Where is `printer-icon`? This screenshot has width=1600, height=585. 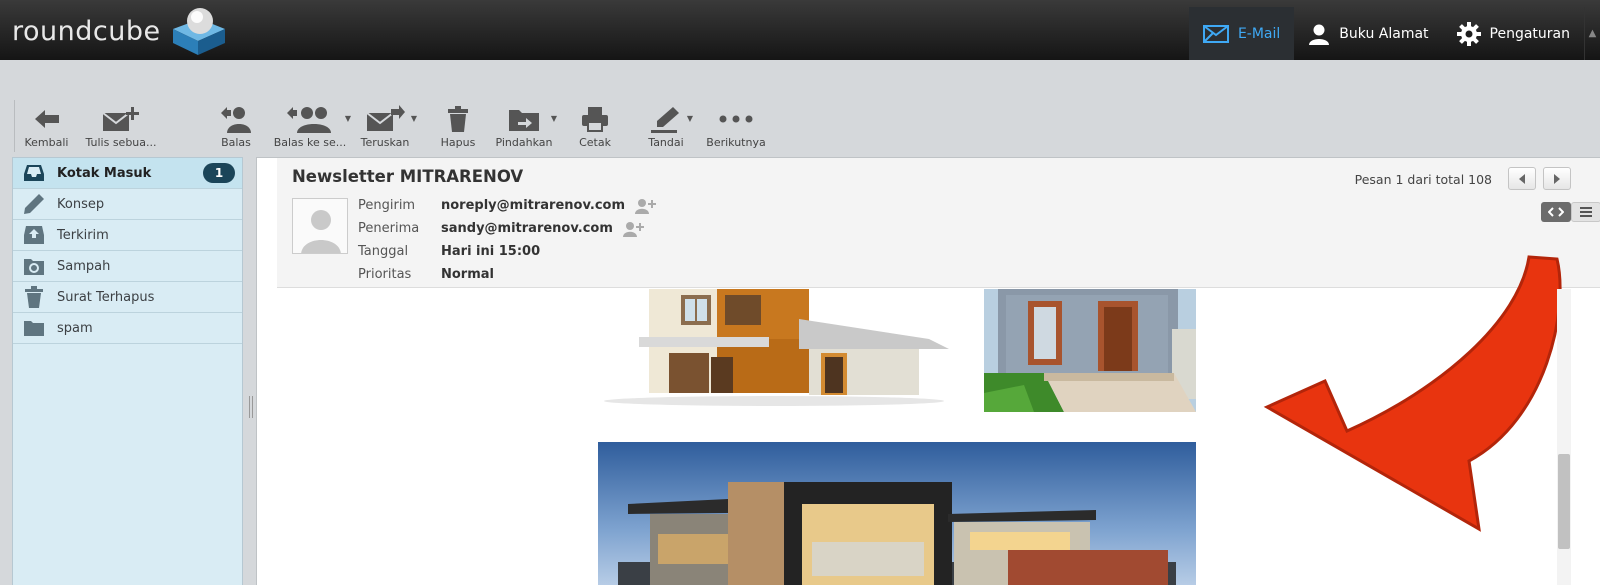
printer-icon is located at coordinates (595, 119).